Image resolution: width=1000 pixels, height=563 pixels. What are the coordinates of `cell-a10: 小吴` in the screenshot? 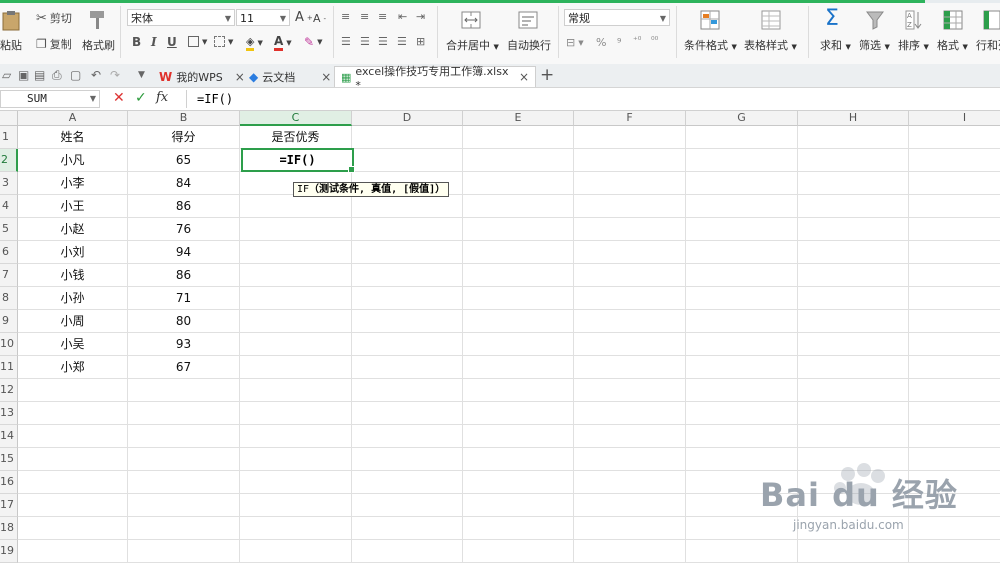 It's located at (73, 344).